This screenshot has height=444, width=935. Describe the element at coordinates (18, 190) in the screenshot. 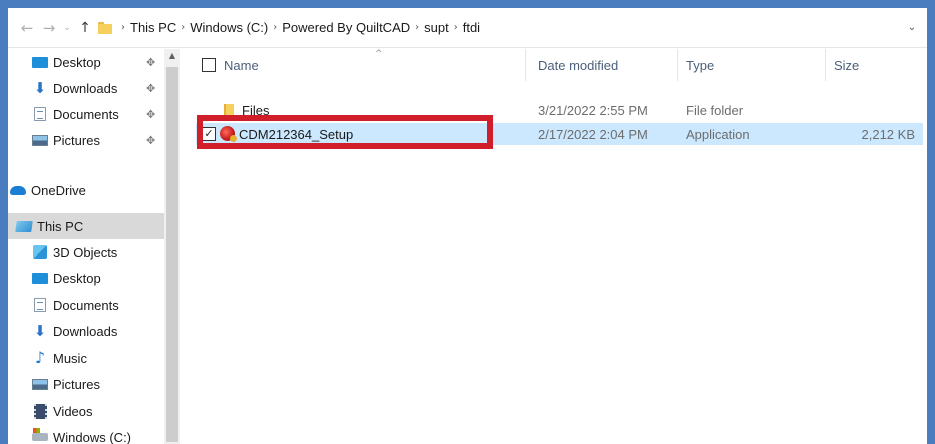

I see `onedrive-icon` at that location.